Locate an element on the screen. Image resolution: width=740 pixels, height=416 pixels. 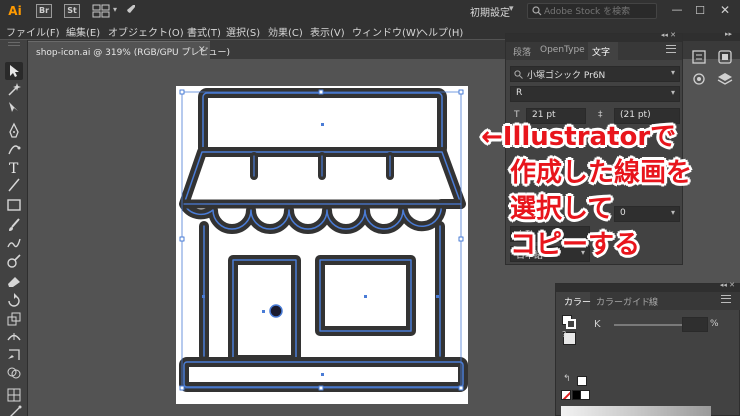
stock-search-box is located at coordinates (592, 11).